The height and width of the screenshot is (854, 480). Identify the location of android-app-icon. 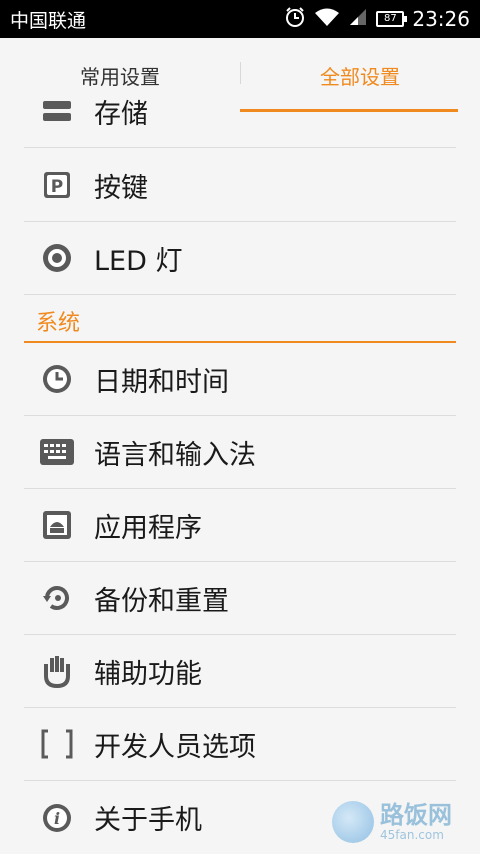
(57, 525).